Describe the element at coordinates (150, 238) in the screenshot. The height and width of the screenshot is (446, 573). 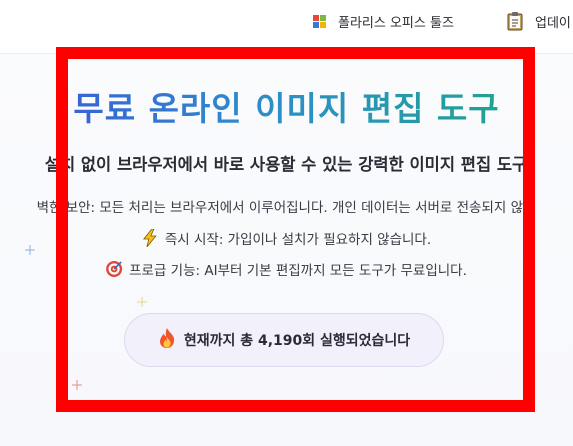
I see `lightning-icon` at that location.